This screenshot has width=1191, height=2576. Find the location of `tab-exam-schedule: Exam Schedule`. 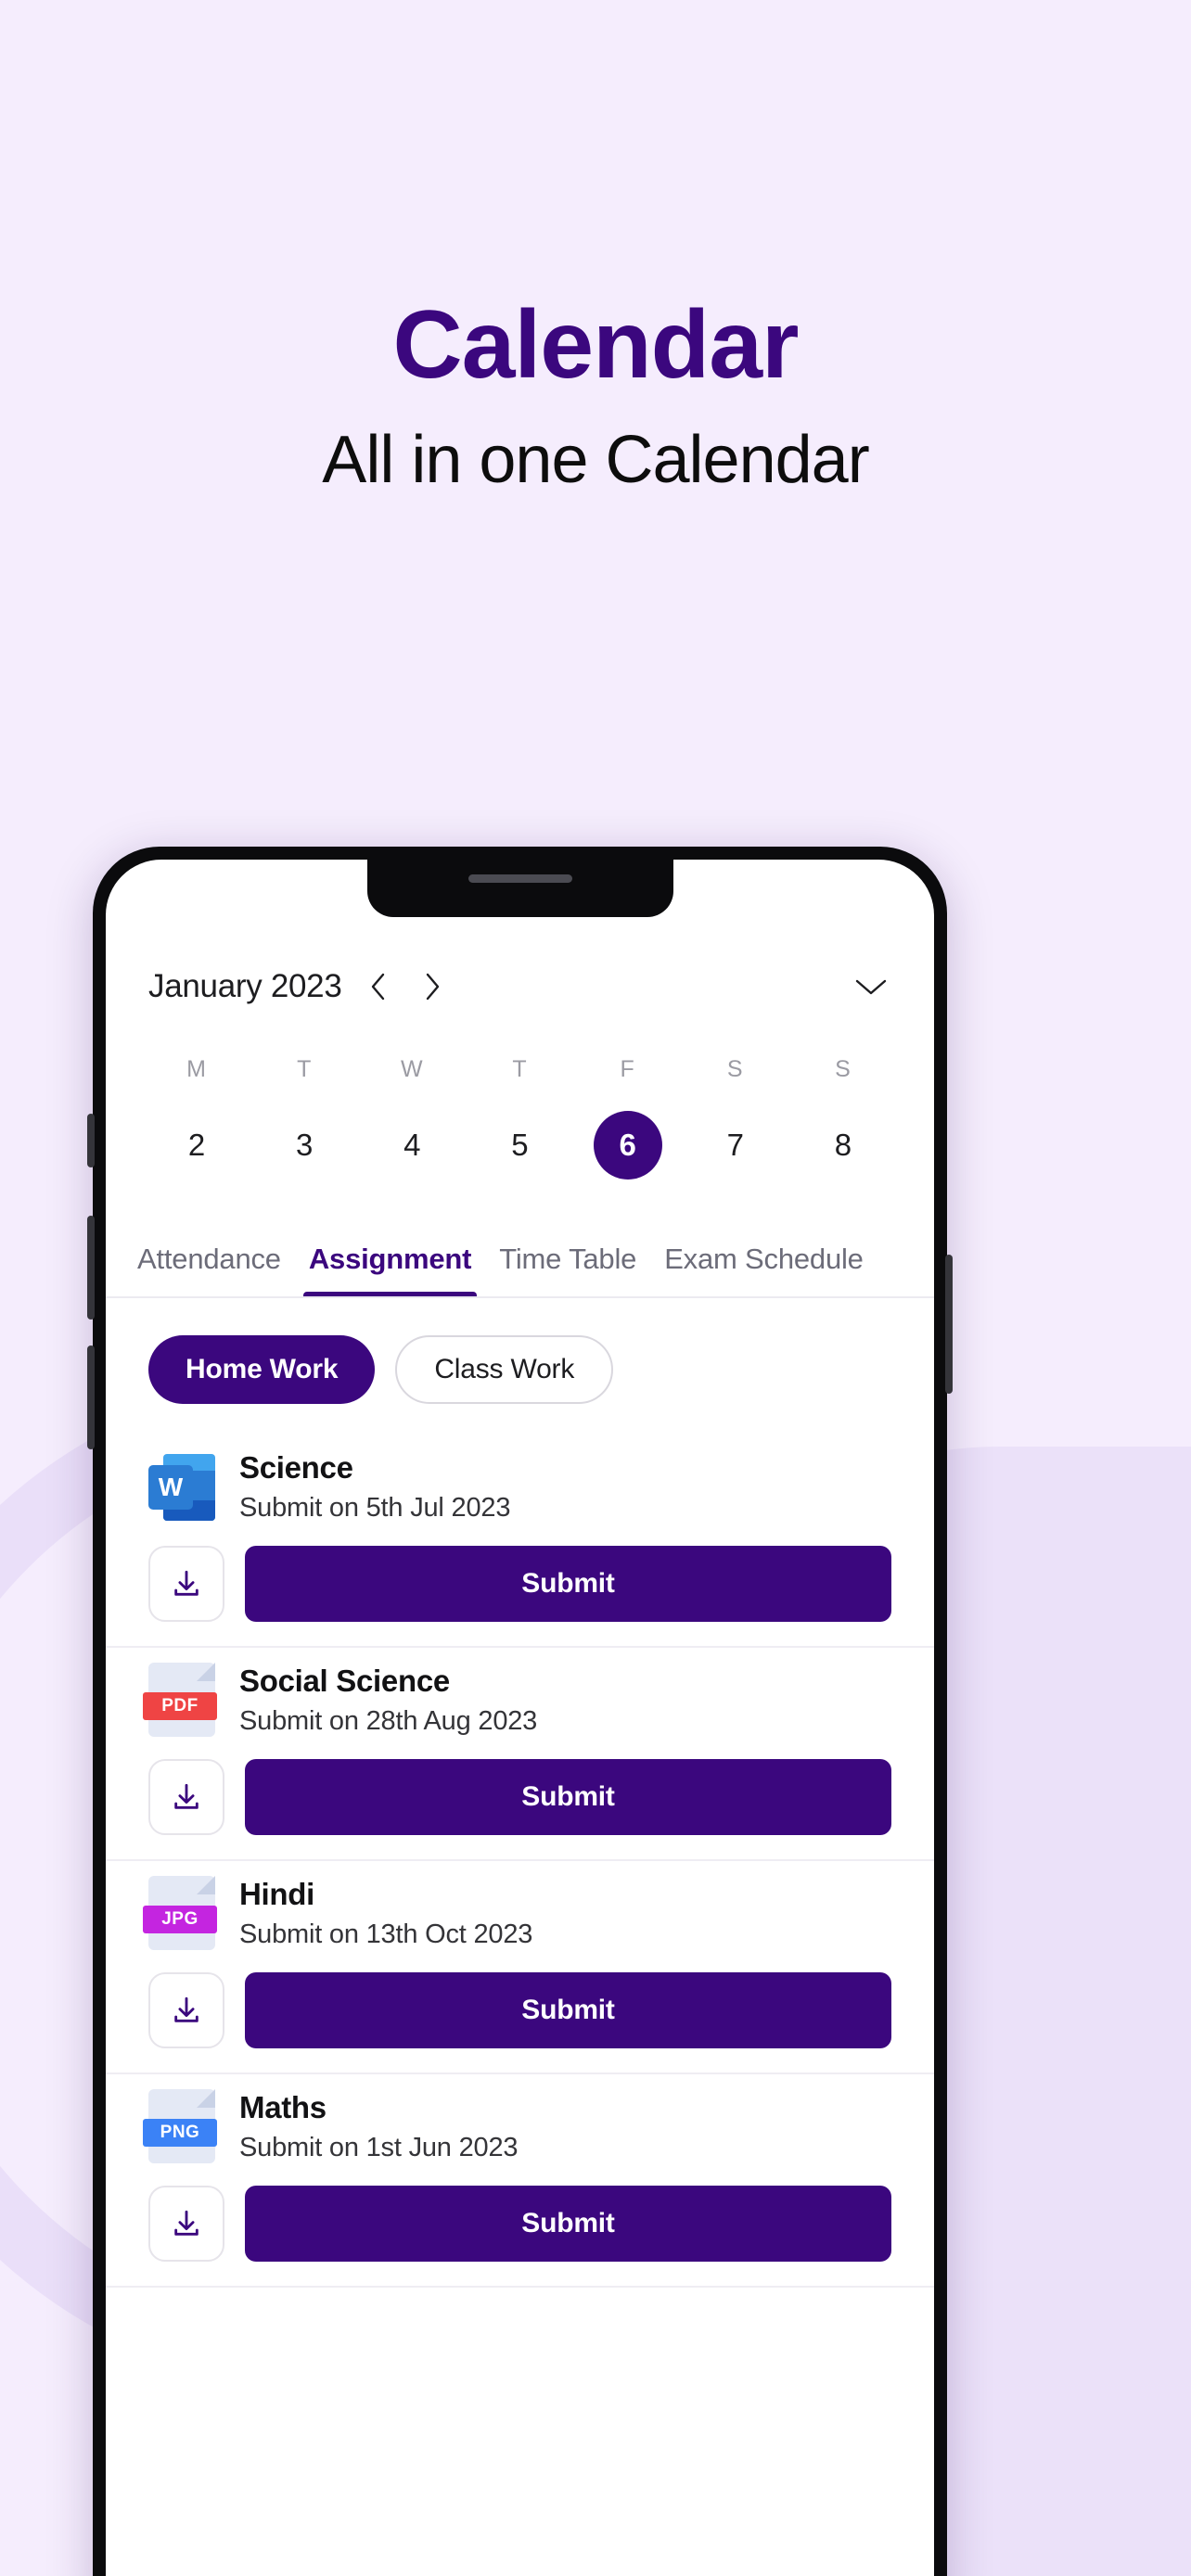

tab-exam-schedule: Exam Schedule is located at coordinates (764, 1270).